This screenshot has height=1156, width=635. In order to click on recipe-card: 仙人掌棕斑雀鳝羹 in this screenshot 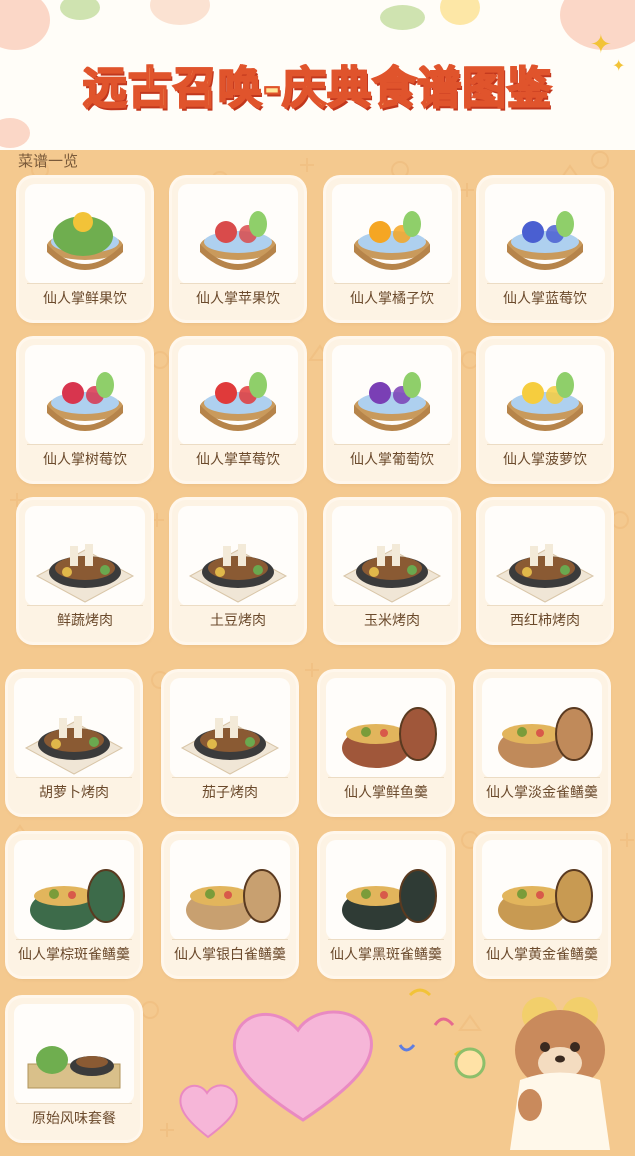, I will do `click(74, 905)`.